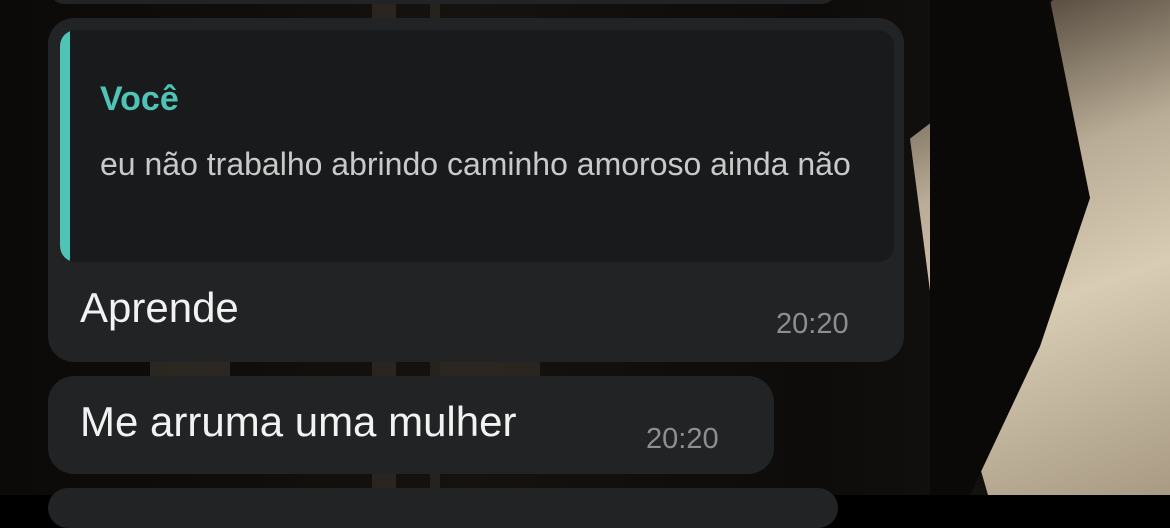  What do you see at coordinates (443, 2) in the screenshot?
I see `previous-message-bubble` at bounding box center [443, 2].